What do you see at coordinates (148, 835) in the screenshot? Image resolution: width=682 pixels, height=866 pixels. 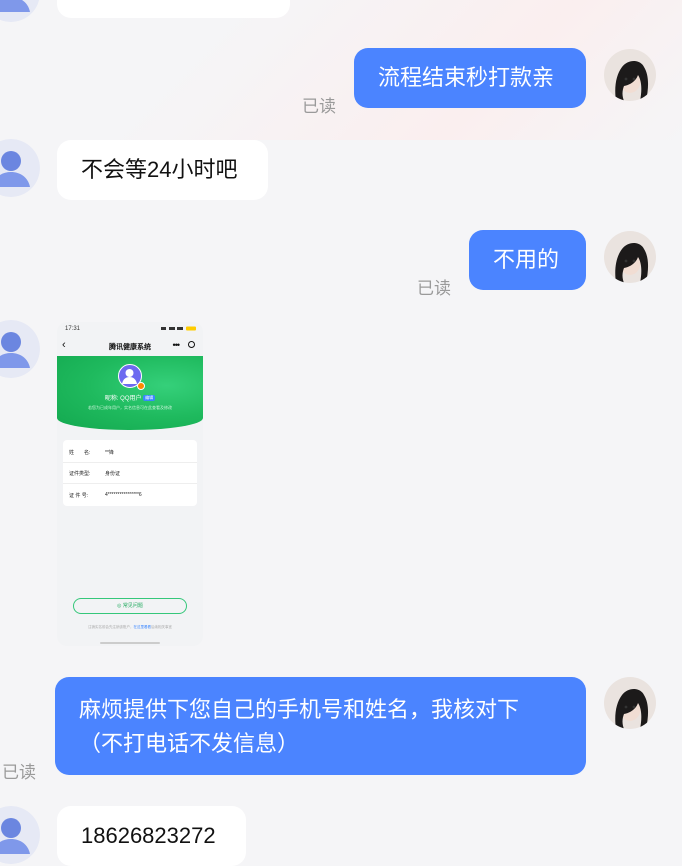 I see `message-text: 18626823272` at bounding box center [148, 835].